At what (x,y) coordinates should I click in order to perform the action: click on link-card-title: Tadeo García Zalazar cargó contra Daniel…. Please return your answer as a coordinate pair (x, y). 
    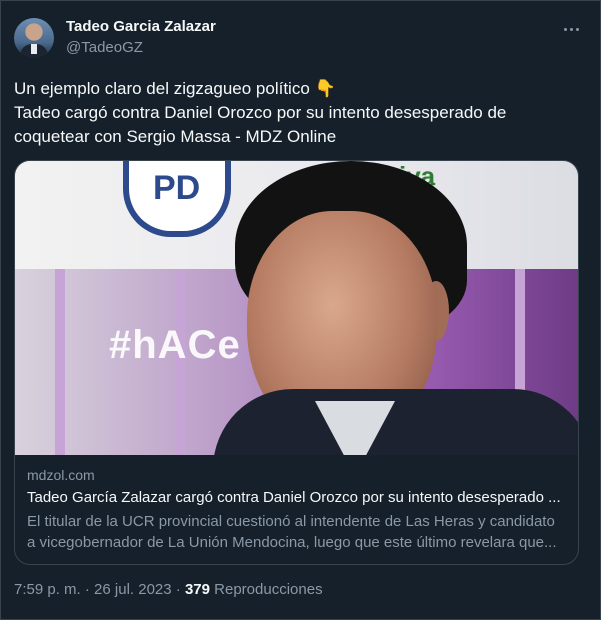
    Looking at the image, I should click on (294, 497).